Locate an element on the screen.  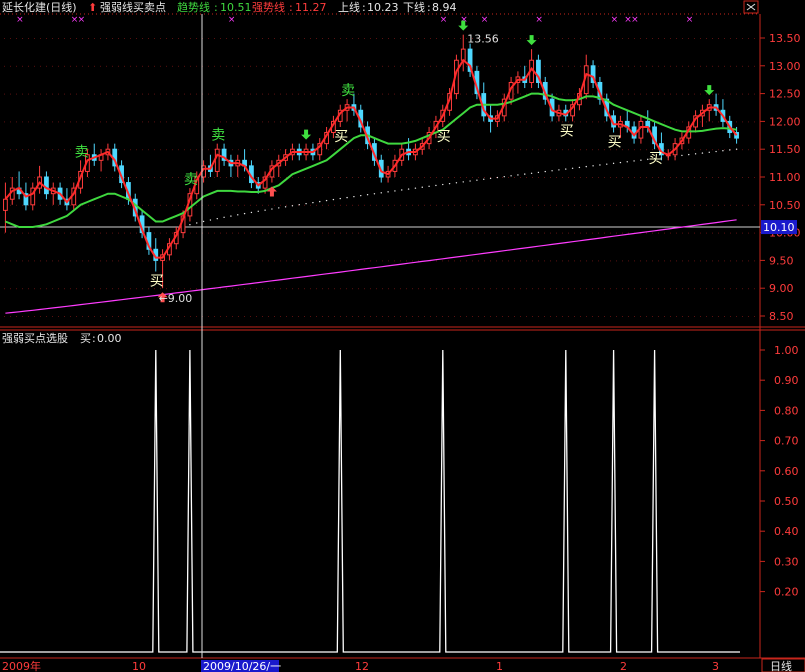
y-tick-label: 0.80 is located at coordinates (786, 410).